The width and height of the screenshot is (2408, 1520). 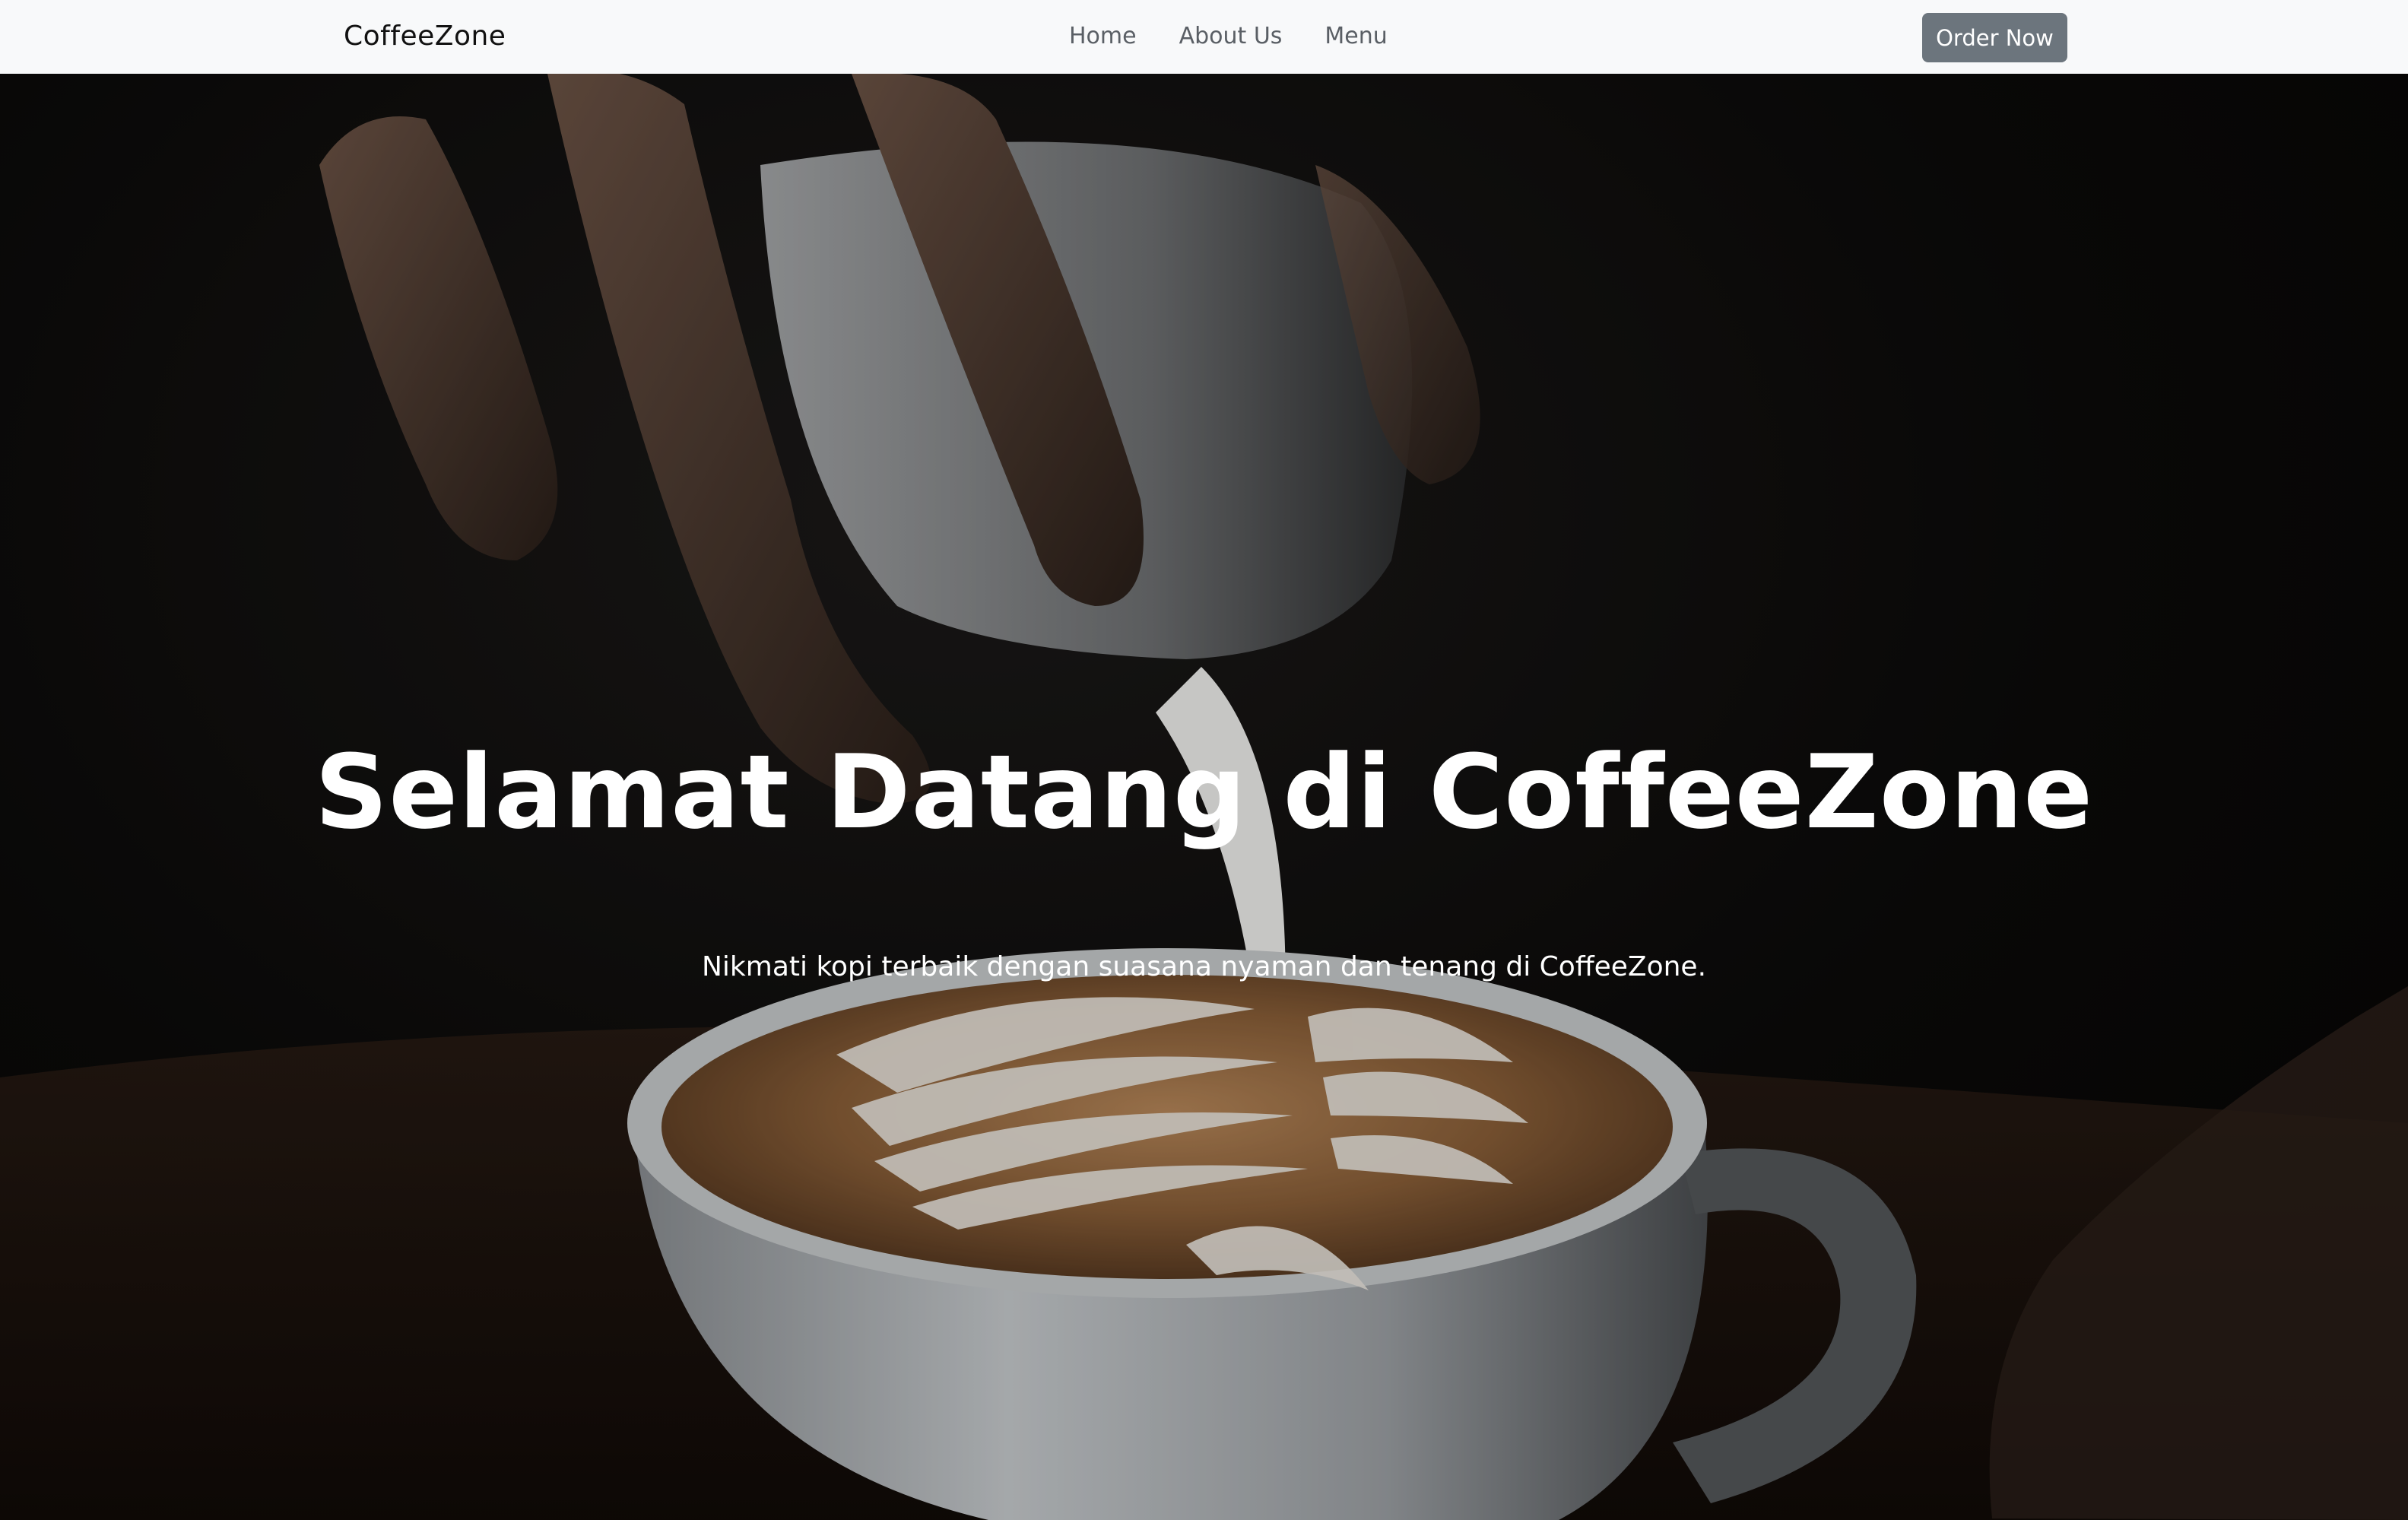 I want to click on nav-link-about-us: About Us, so click(x=1231, y=36).